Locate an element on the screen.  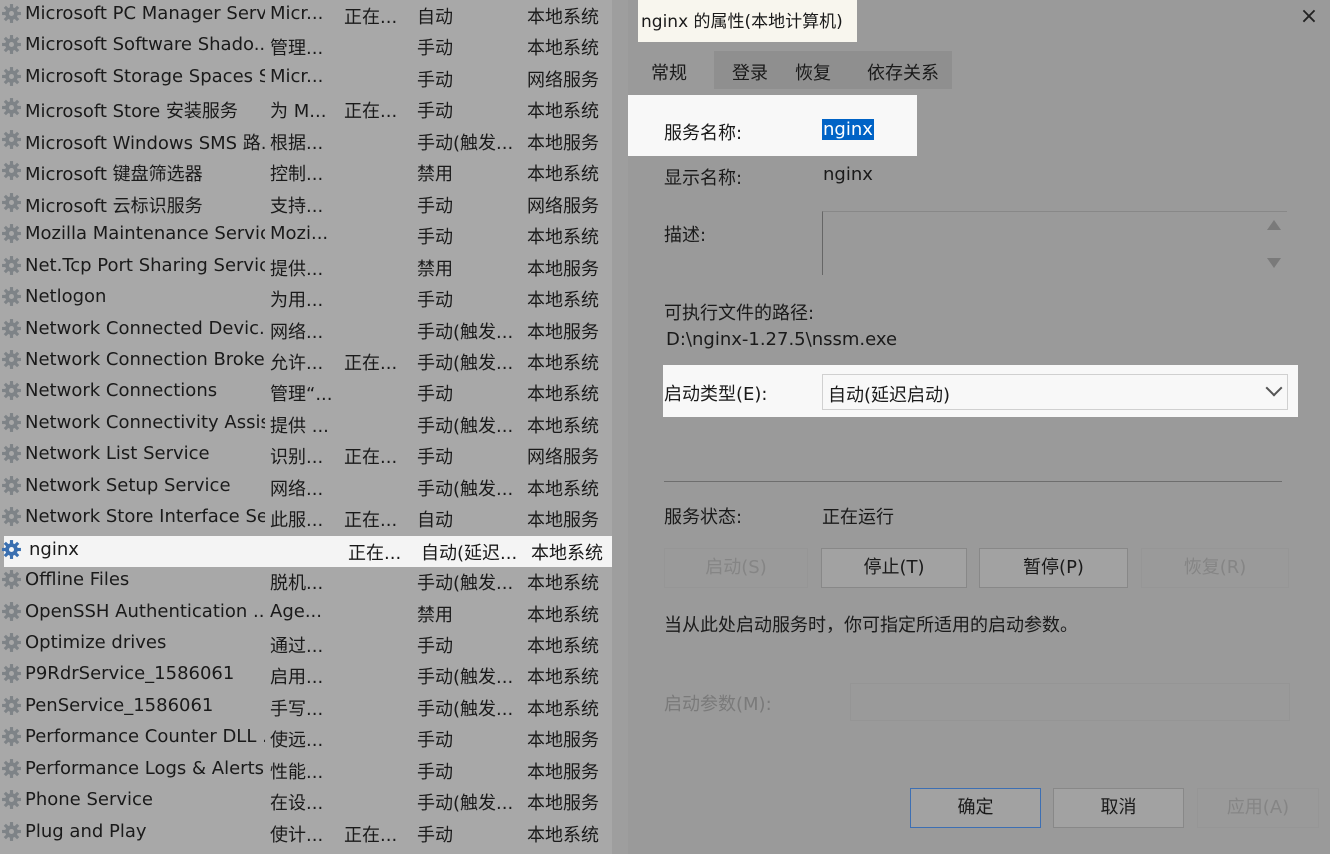
service-name: Offline Files is located at coordinates (77, 580).